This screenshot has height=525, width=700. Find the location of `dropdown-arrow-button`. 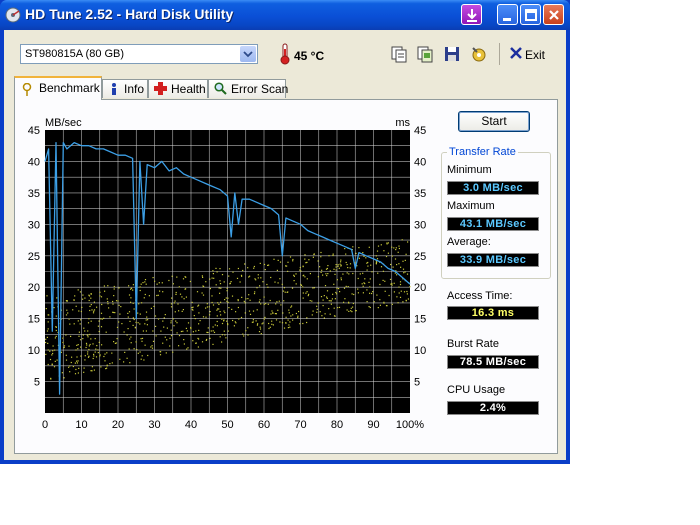

dropdown-arrow-button is located at coordinates (248, 54).